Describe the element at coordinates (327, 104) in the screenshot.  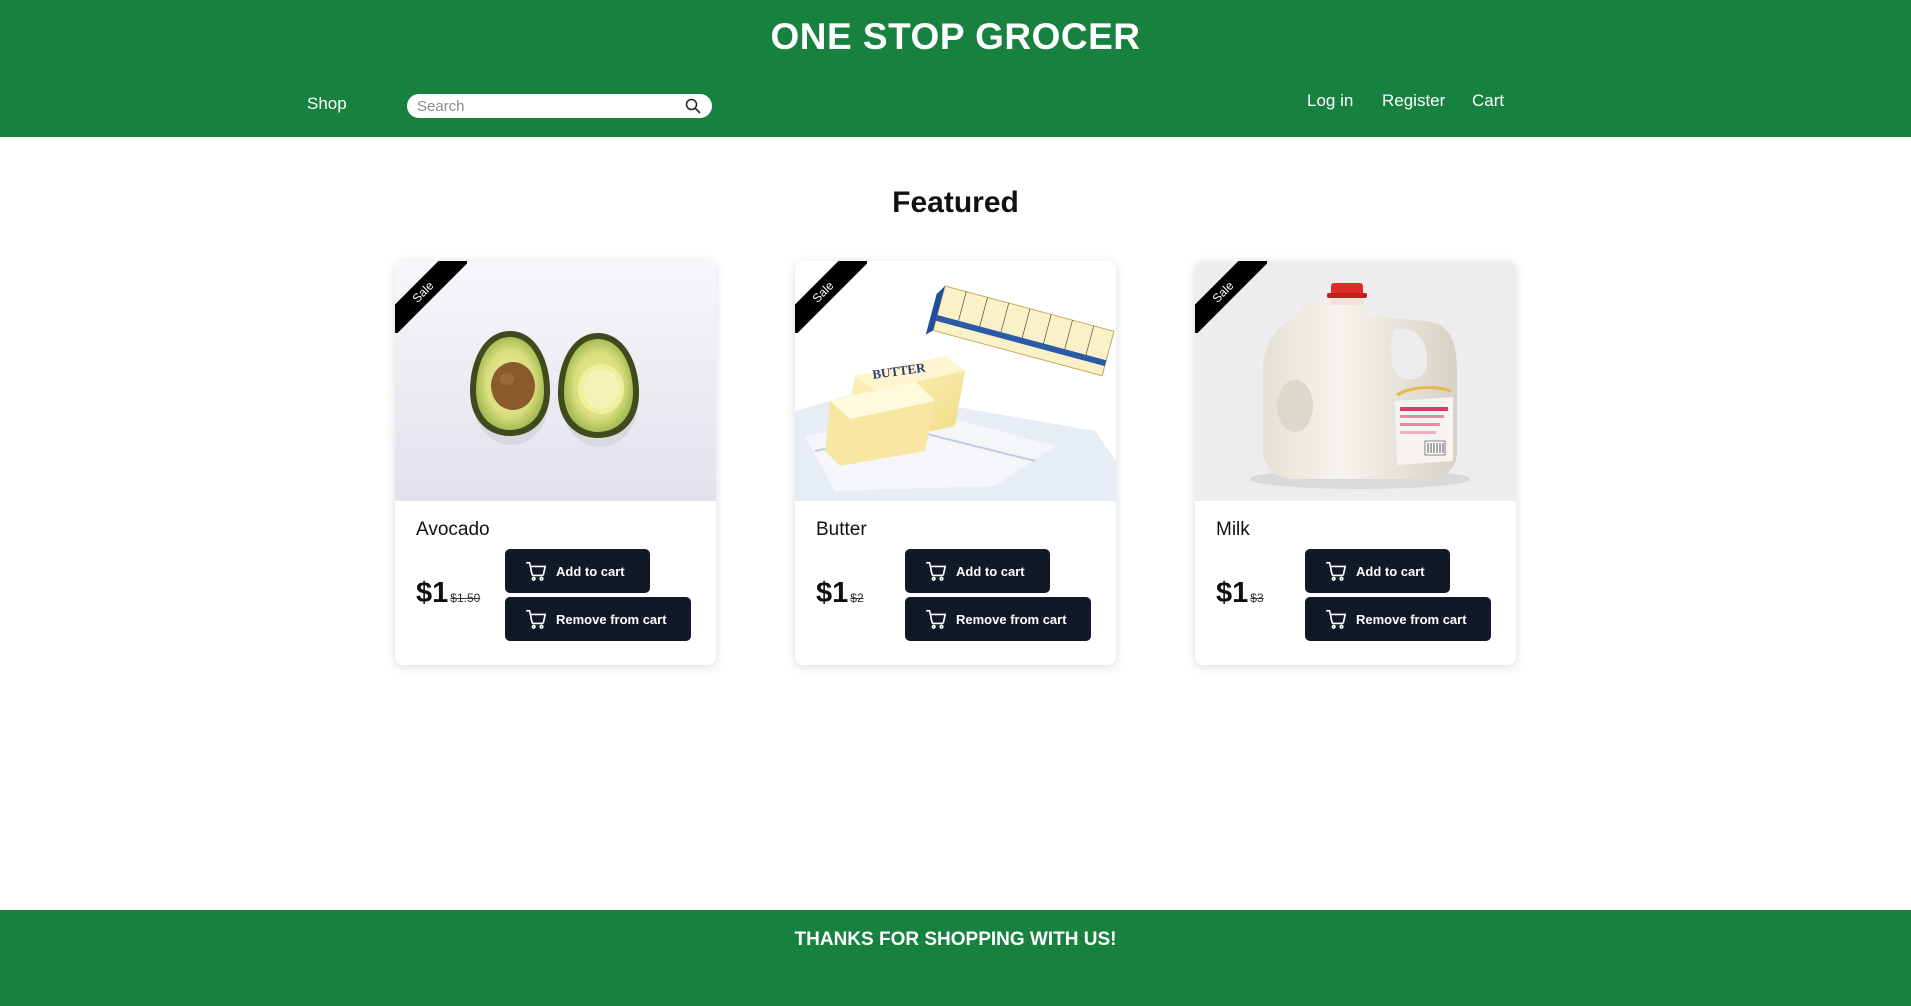
I see `nav-shop-link: Shop` at that location.